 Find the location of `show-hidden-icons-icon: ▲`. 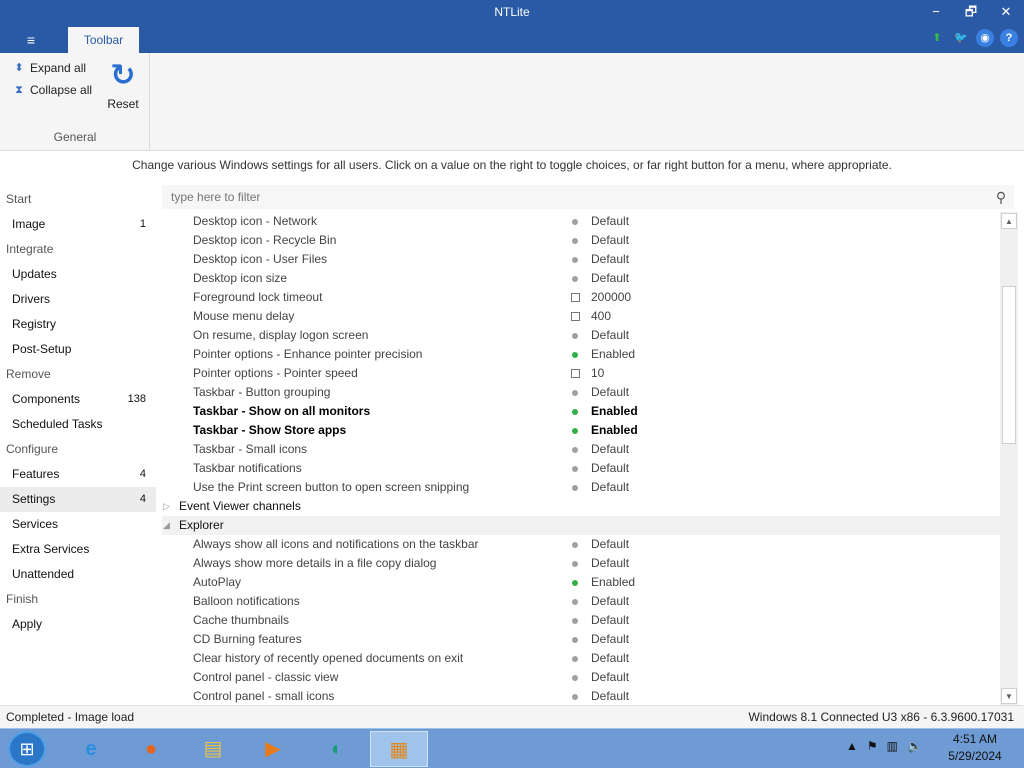

show-hidden-icons-icon: ▲ is located at coordinates (852, 746).